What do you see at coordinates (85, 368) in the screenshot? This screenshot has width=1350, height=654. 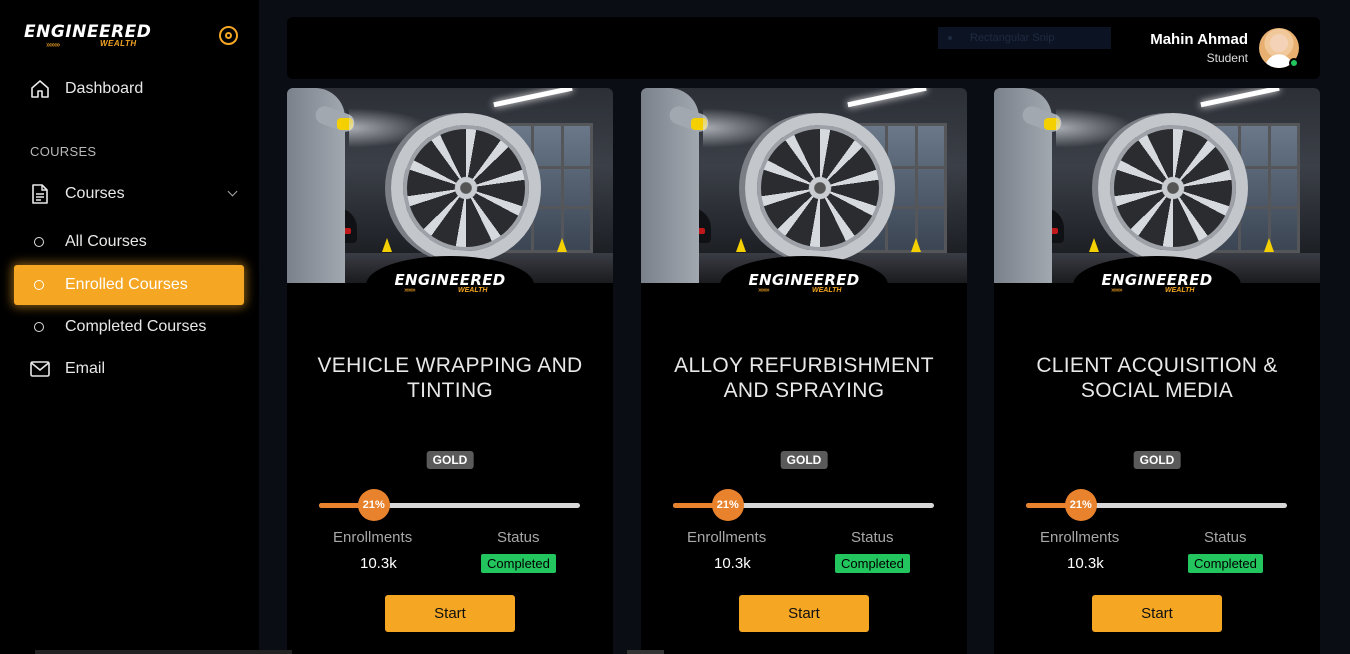 I see `sidebar-item-label: Email` at bounding box center [85, 368].